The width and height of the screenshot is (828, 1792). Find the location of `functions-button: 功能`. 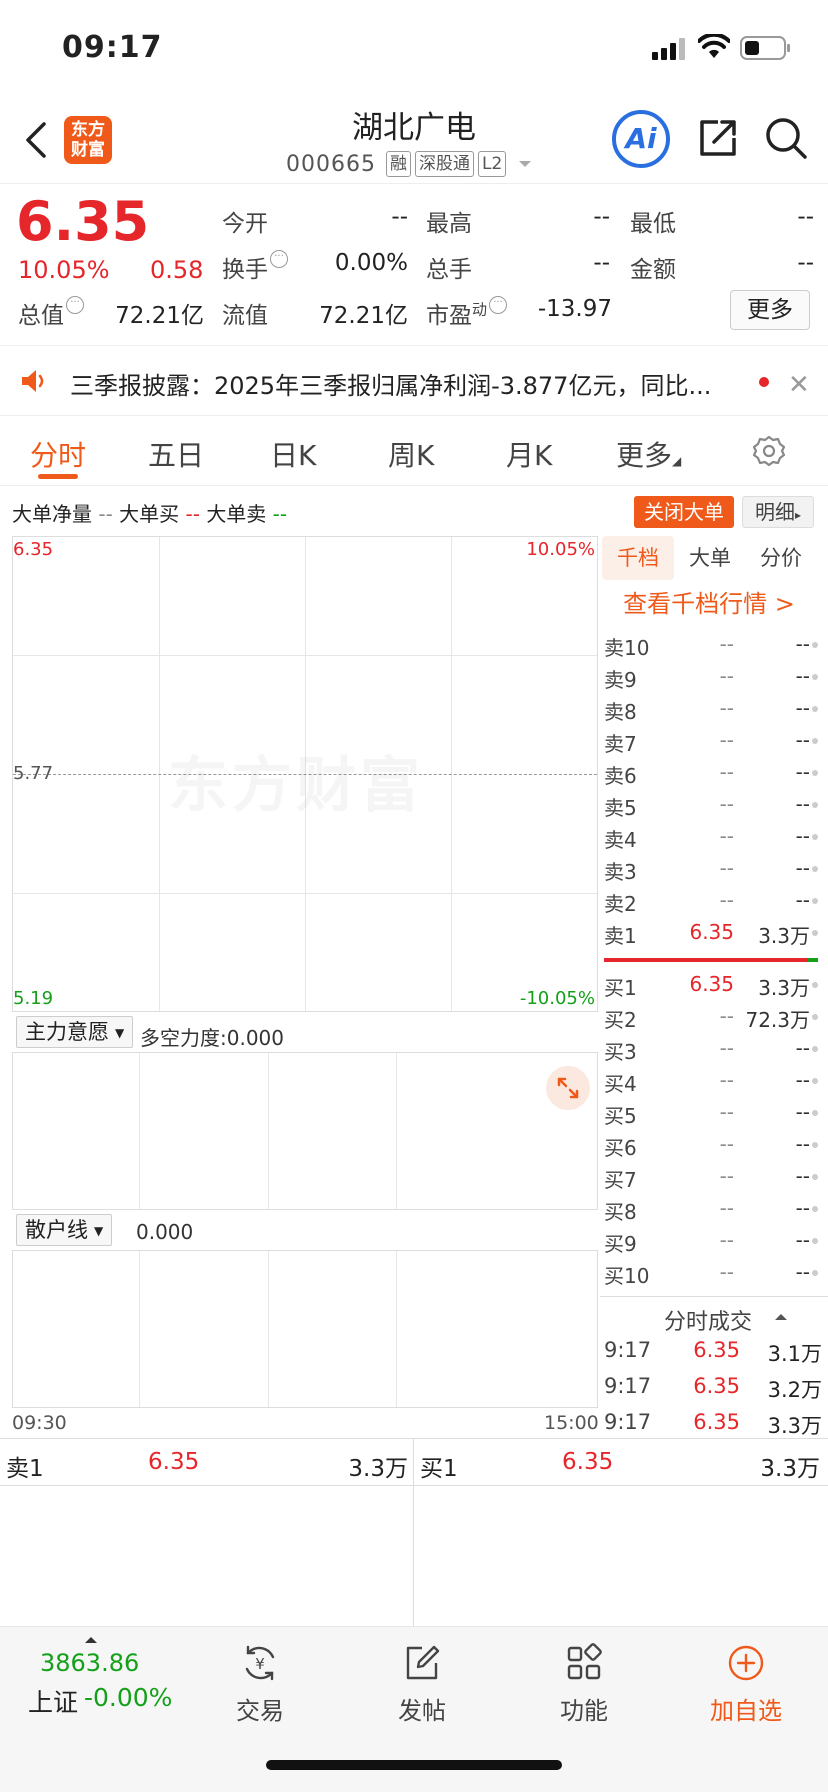

functions-button: 功能 is located at coordinates (584, 1684).